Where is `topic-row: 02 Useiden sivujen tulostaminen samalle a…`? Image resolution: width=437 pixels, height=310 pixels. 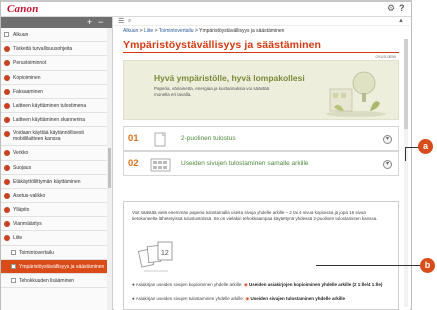 topic-row: 02 Useiden sivujen tulostaminen samalle a… is located at coordinates (261, 163).